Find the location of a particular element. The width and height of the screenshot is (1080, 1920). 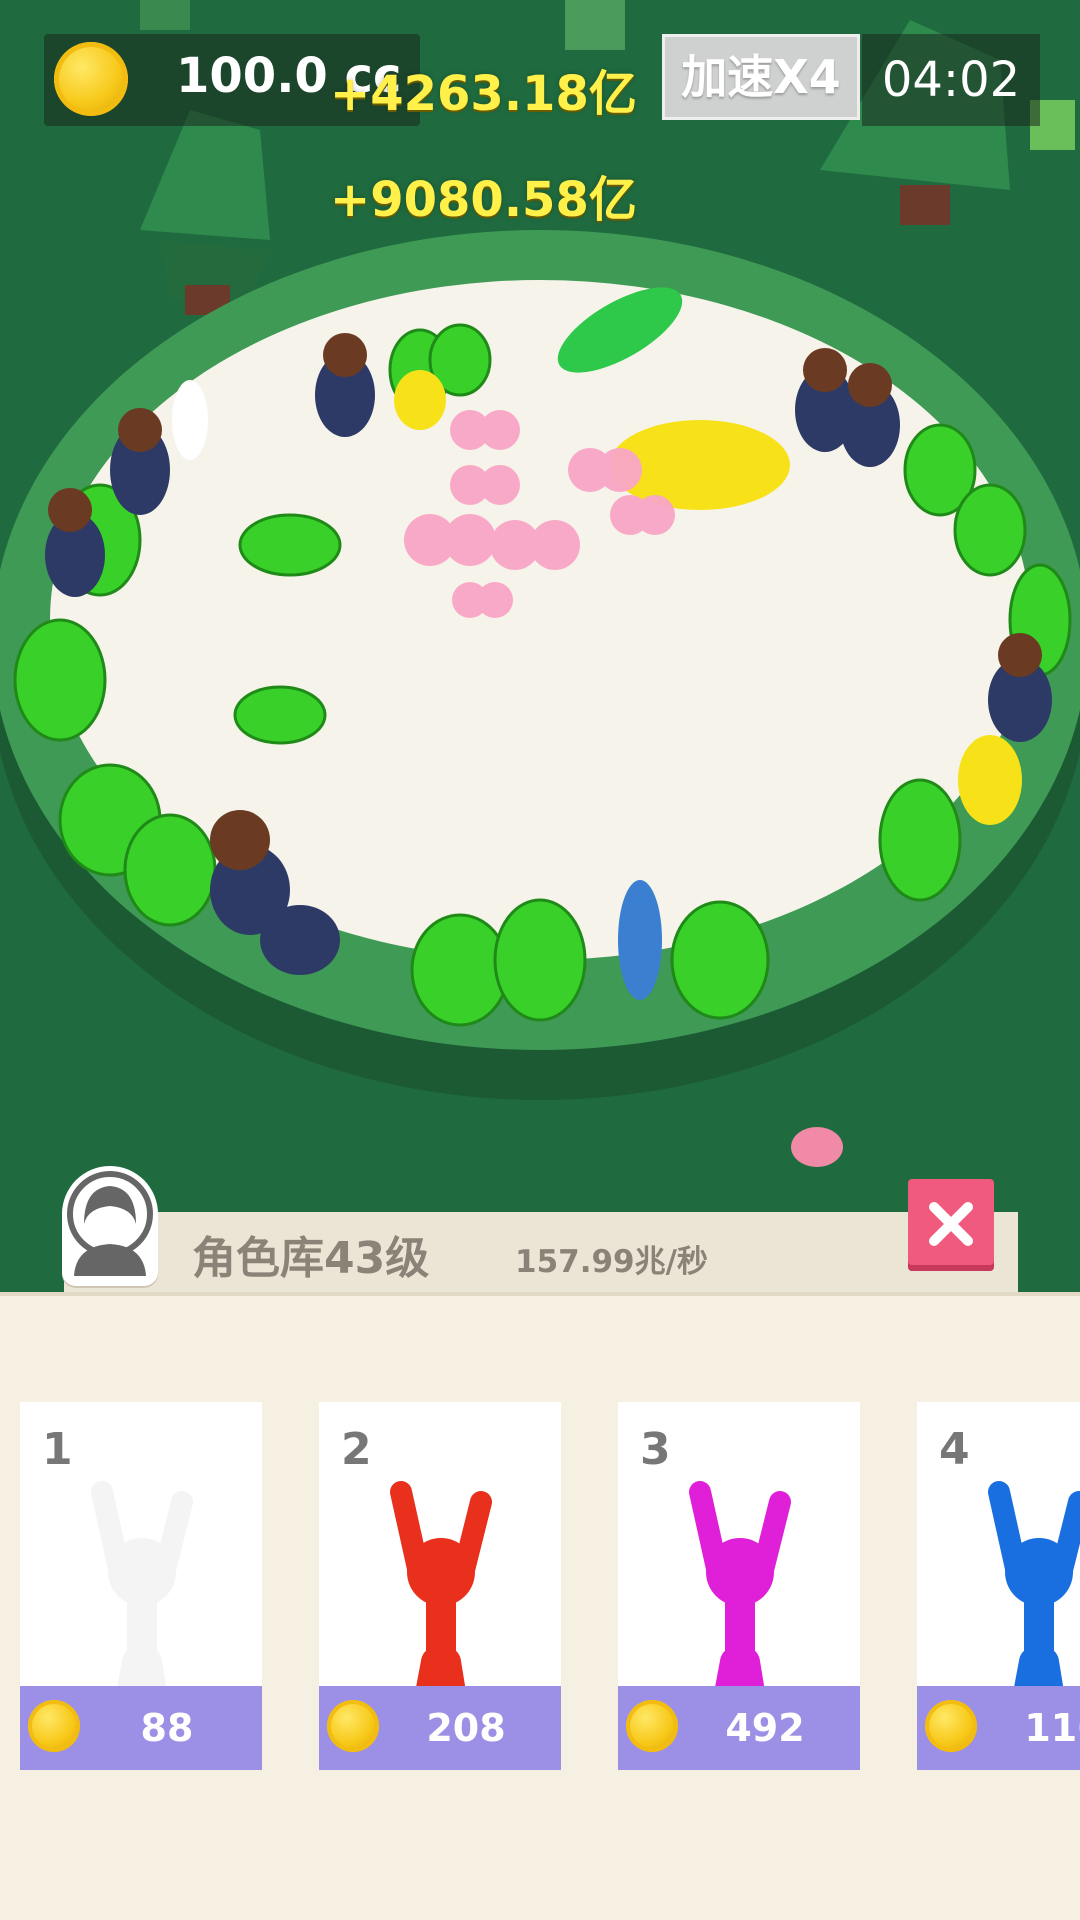

close-button is located at coordinates (951, 1225).